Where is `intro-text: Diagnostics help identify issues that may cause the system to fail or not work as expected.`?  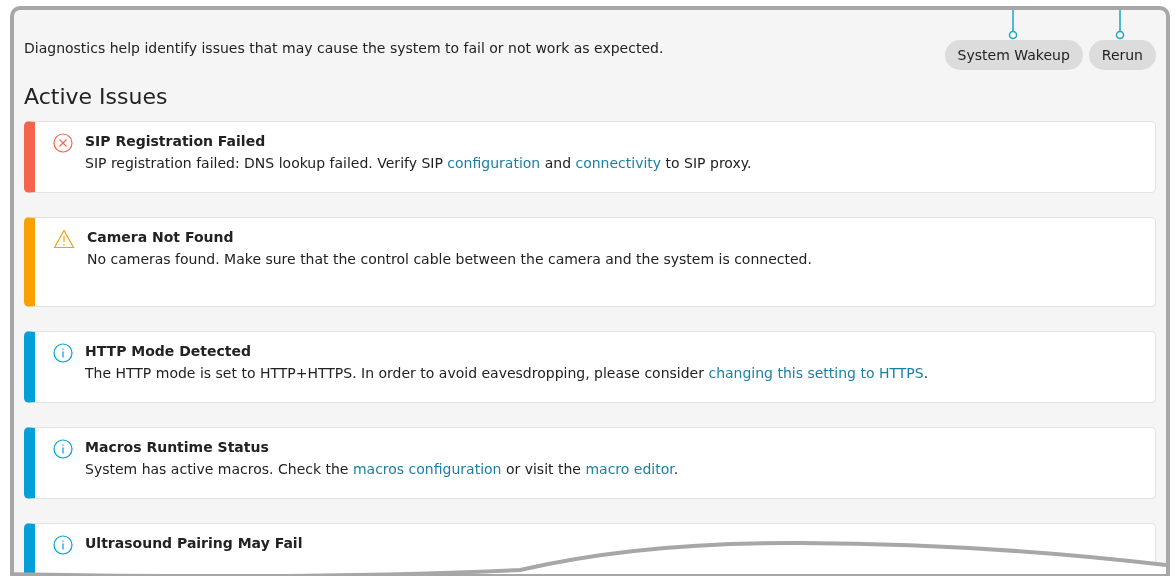 intro-text: Diagnostics help identify issues that may cause the system to fail or not work as expected. is located at coordinates (344, 48).